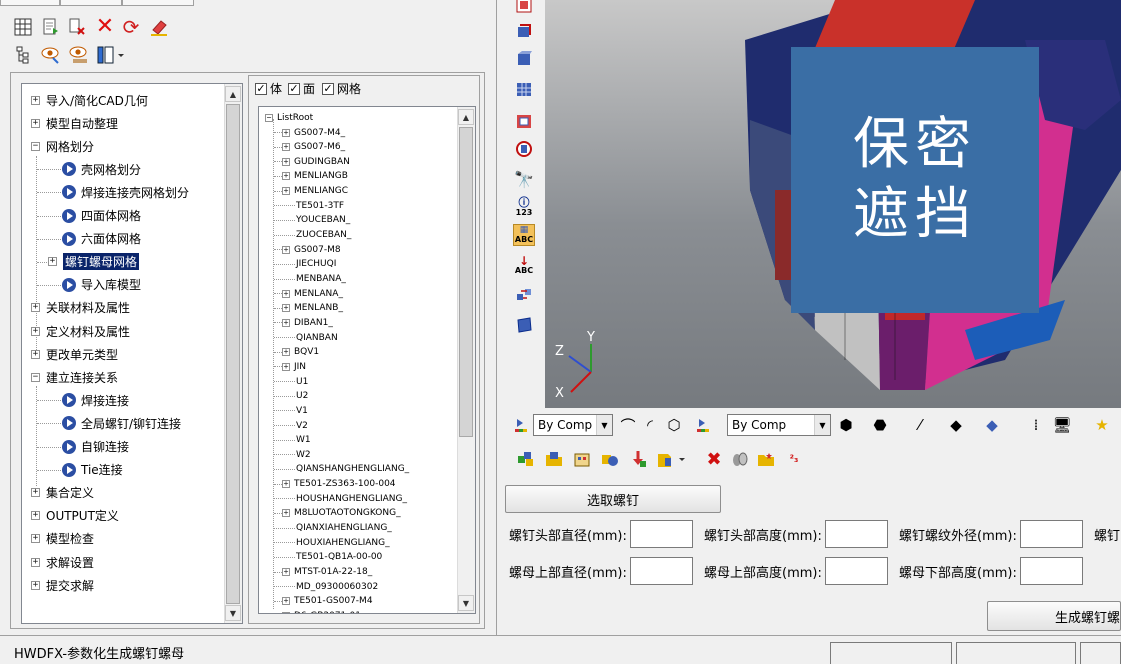 The height and width of the screenshot is (664, 1121). Describe the element at coordinates (89, 100) in the screenshot. I see `tree-item: + 导入/简化CAD几何` at that location.